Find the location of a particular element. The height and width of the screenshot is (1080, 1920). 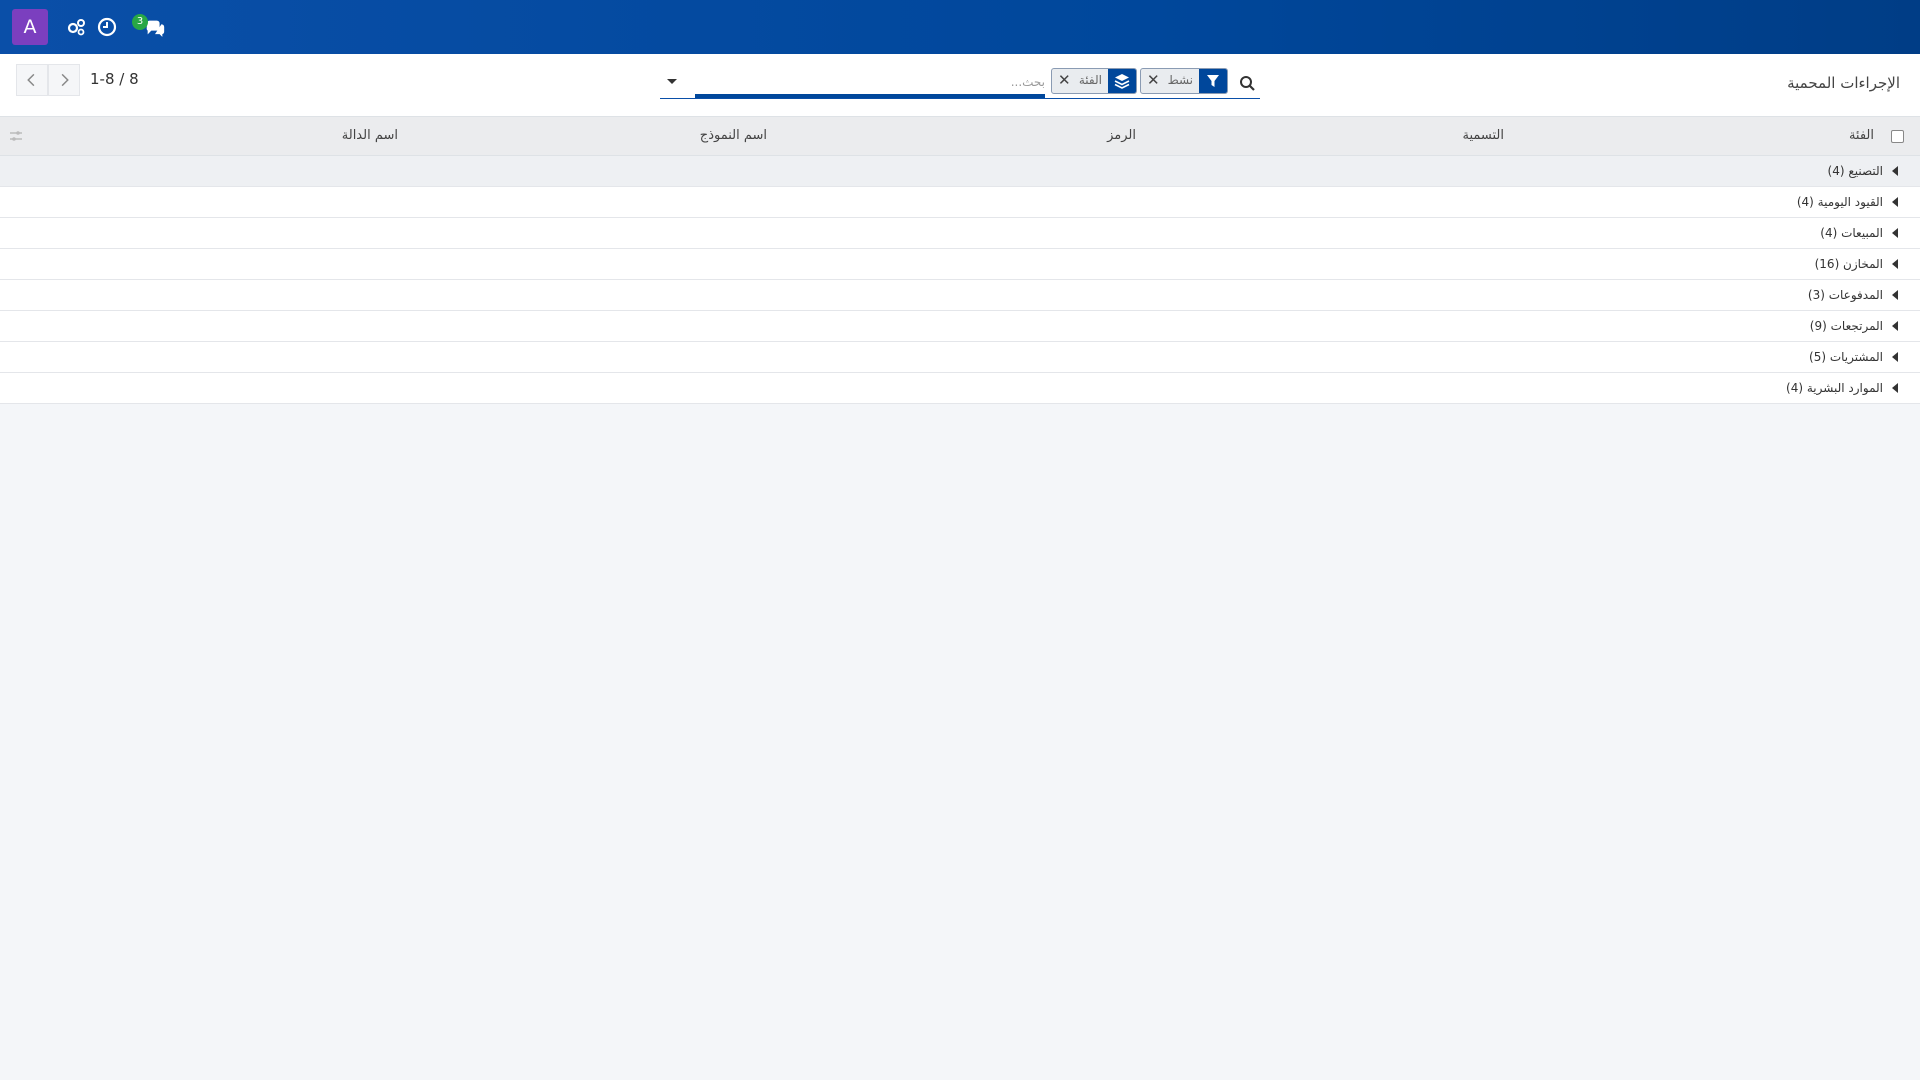

user-avatar: A is located at coordinates (30, 27).